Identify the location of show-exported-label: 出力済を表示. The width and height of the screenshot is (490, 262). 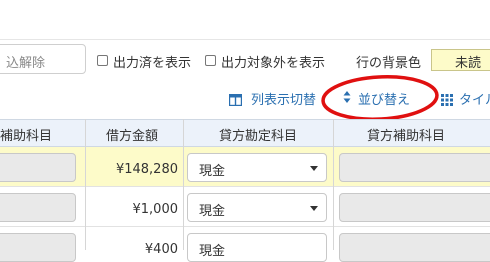
(152, 63).